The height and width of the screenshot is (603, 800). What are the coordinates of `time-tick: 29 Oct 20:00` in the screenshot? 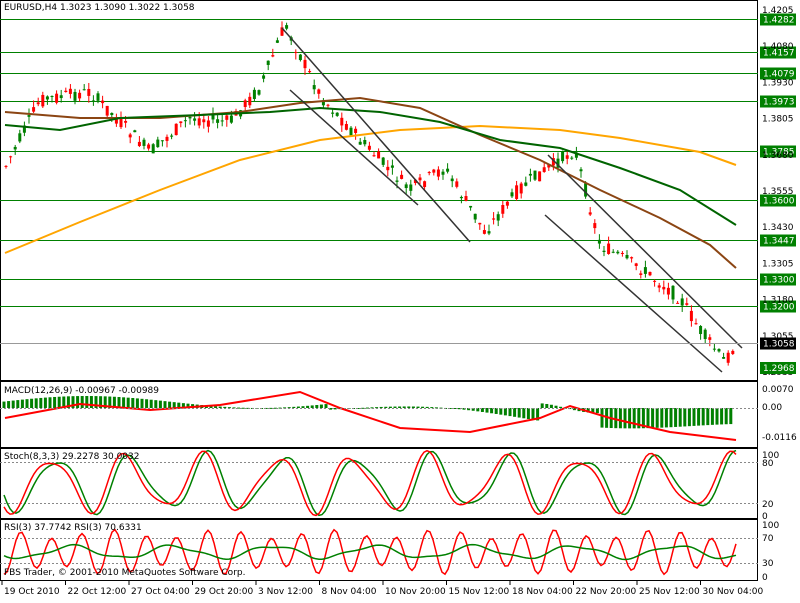 It's located at (224, 592).